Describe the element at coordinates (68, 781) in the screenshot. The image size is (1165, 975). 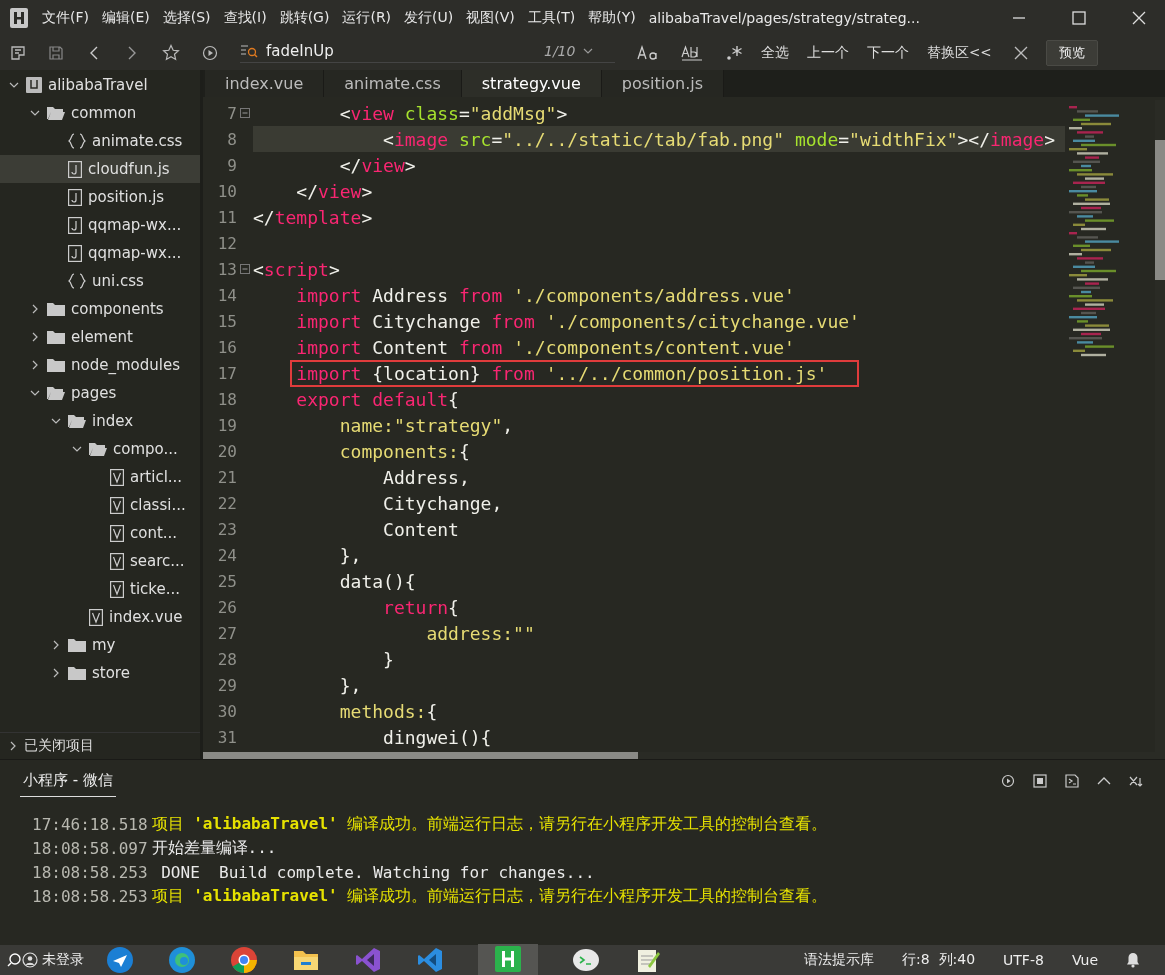
I see `console-tab: 小程序 - 微信` at that location.